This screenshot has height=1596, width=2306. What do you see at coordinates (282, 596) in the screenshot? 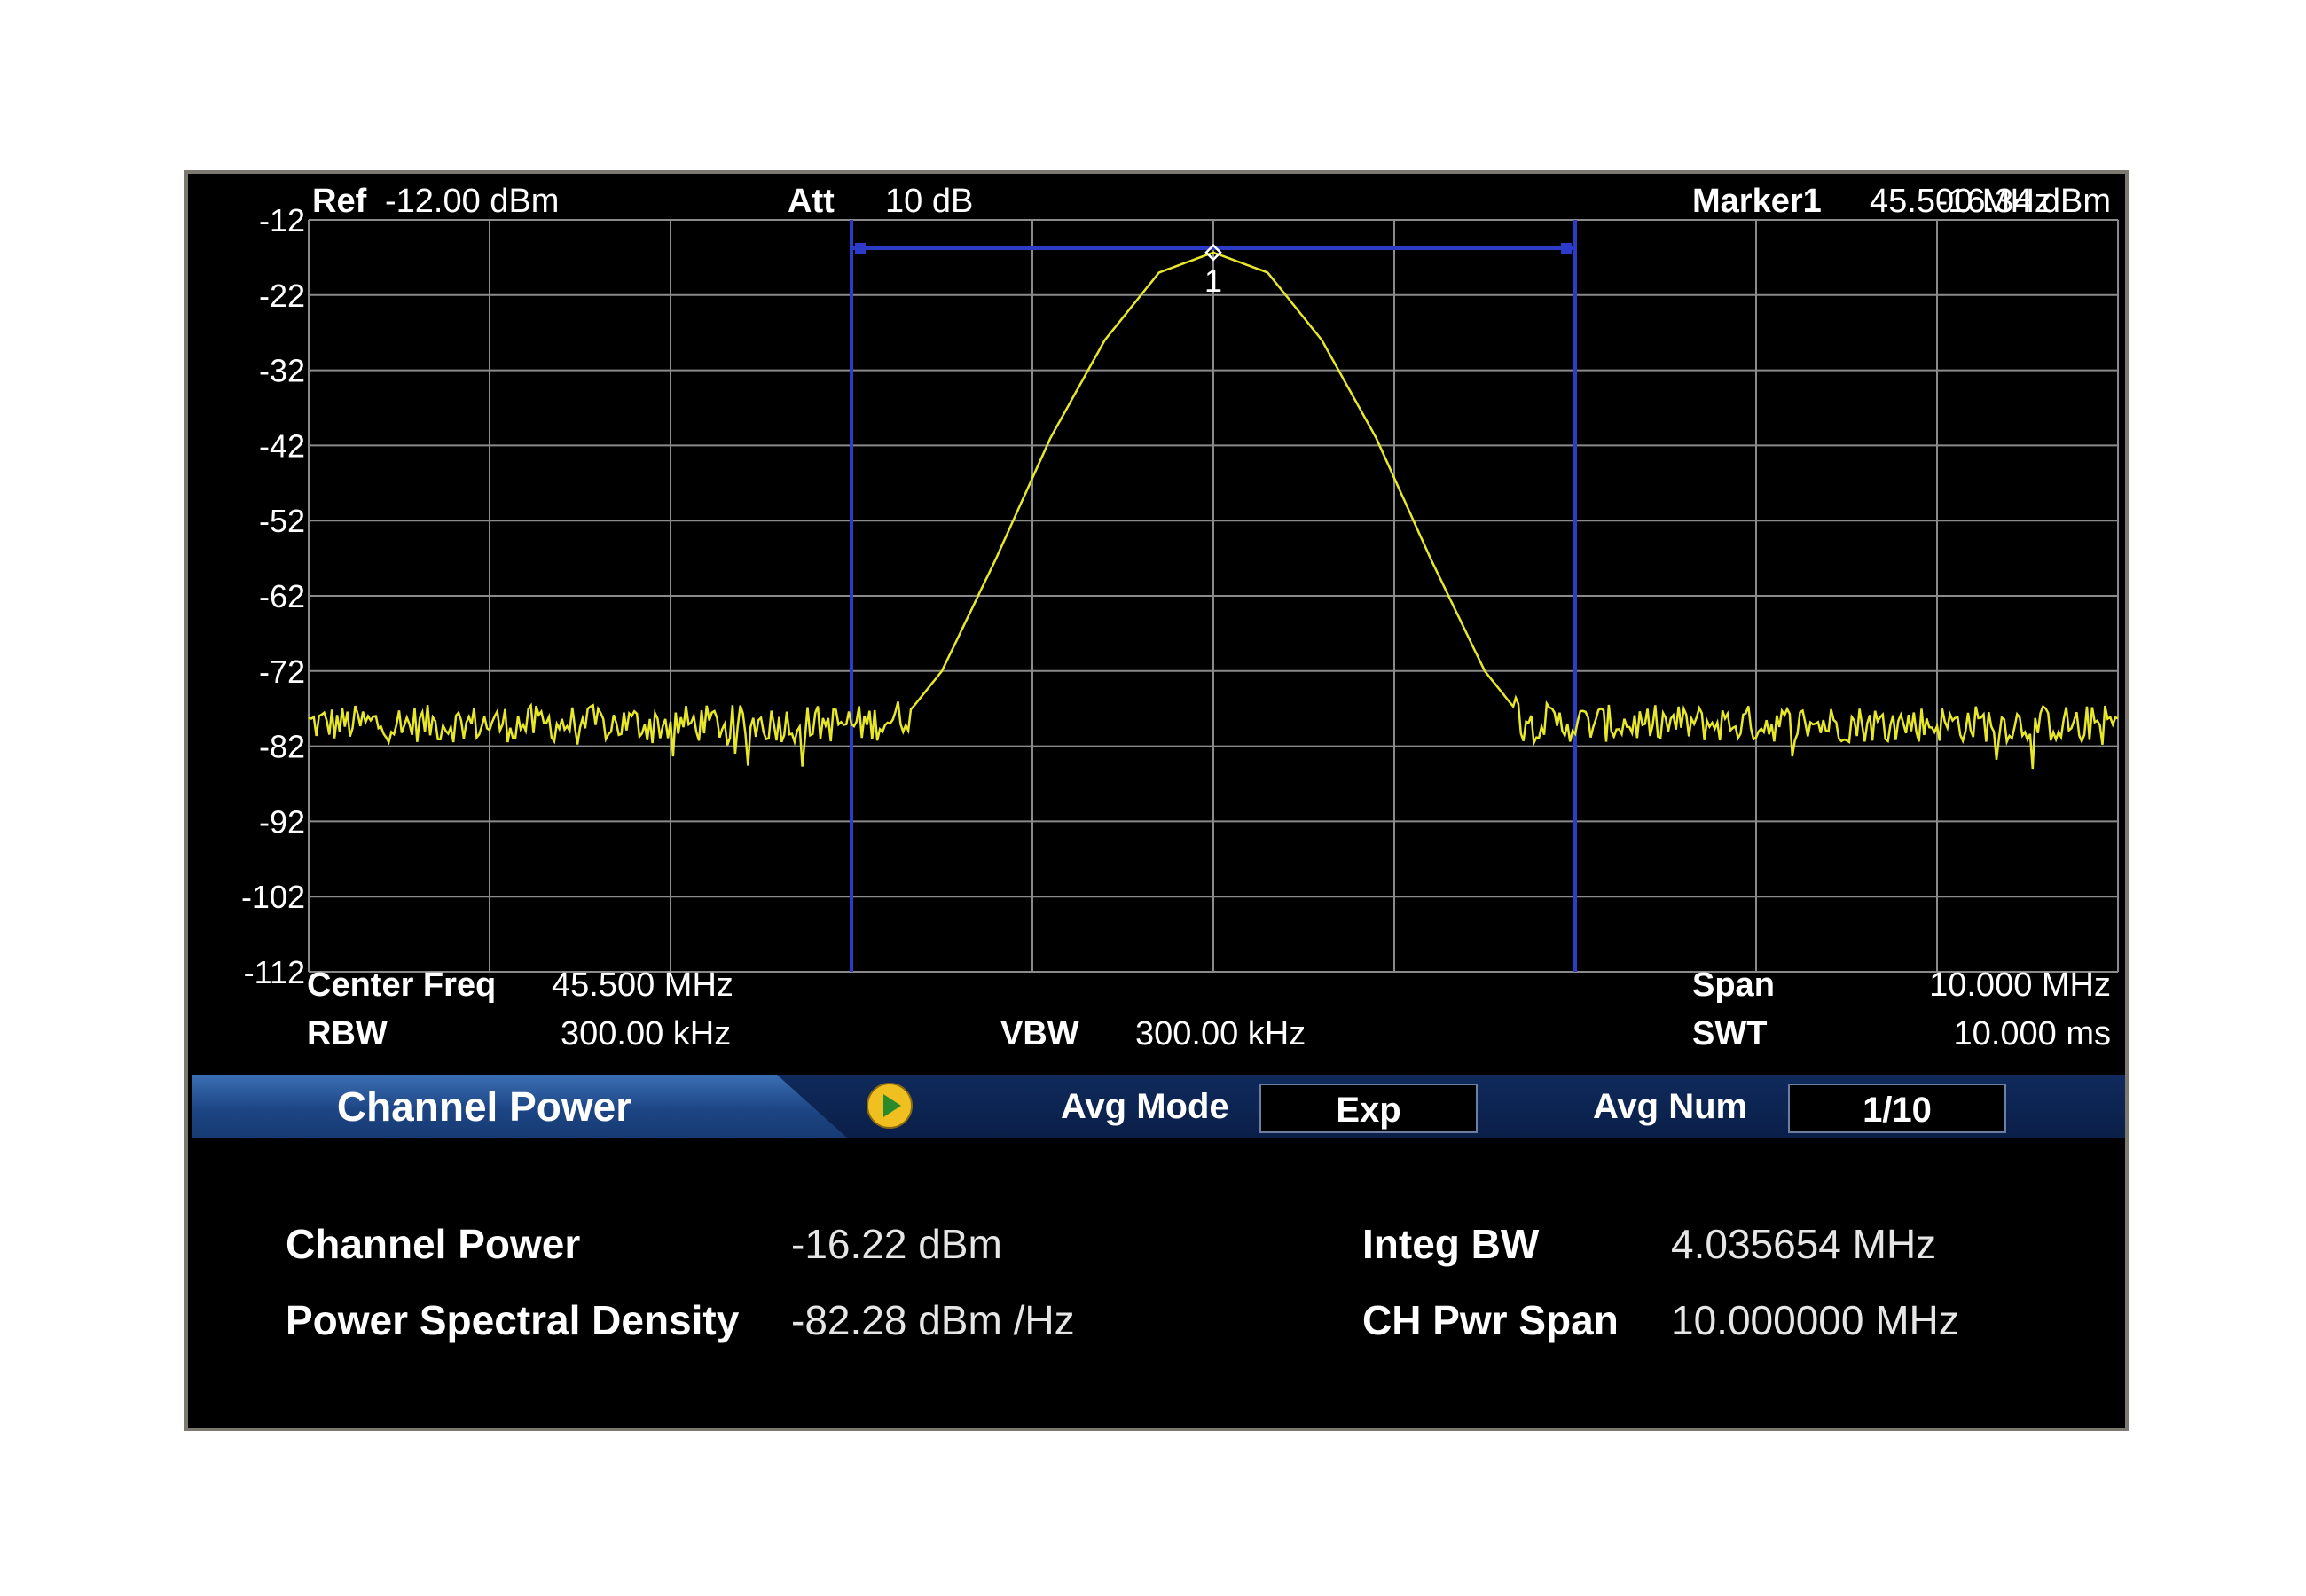
I see `y-tick-label: -62` at bounding box center [282, 596].